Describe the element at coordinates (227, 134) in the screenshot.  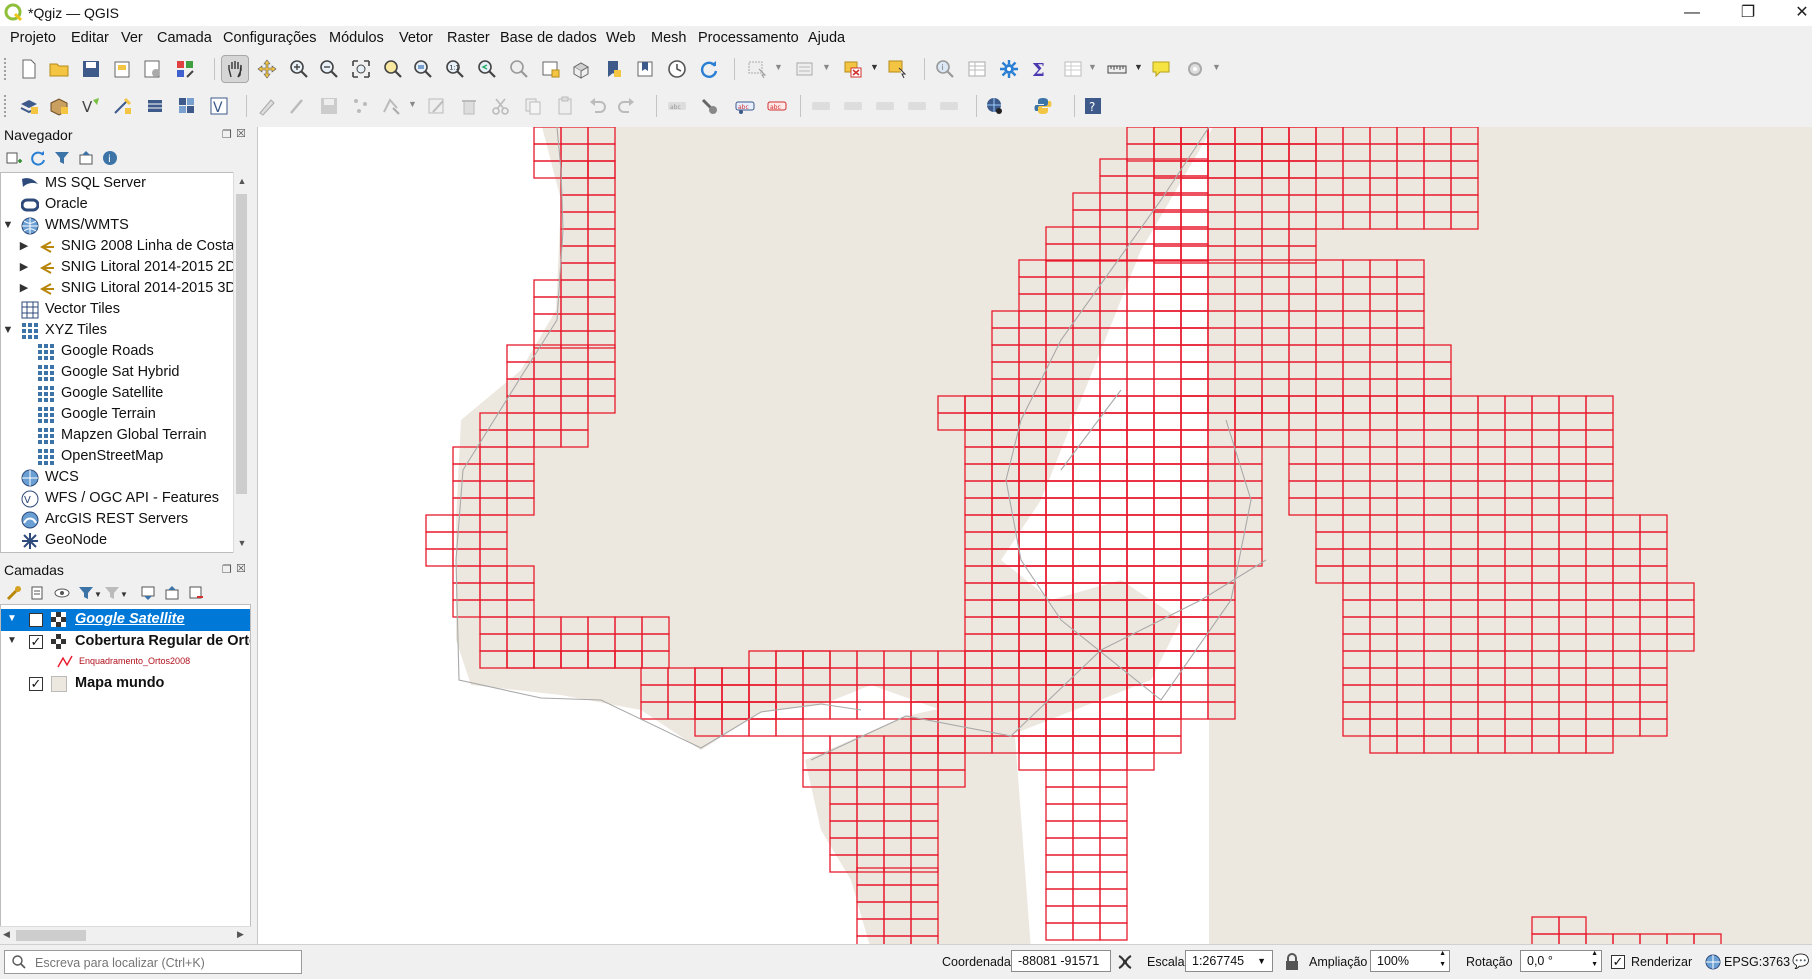
I see `navigator-float-button: ❐` at that location.